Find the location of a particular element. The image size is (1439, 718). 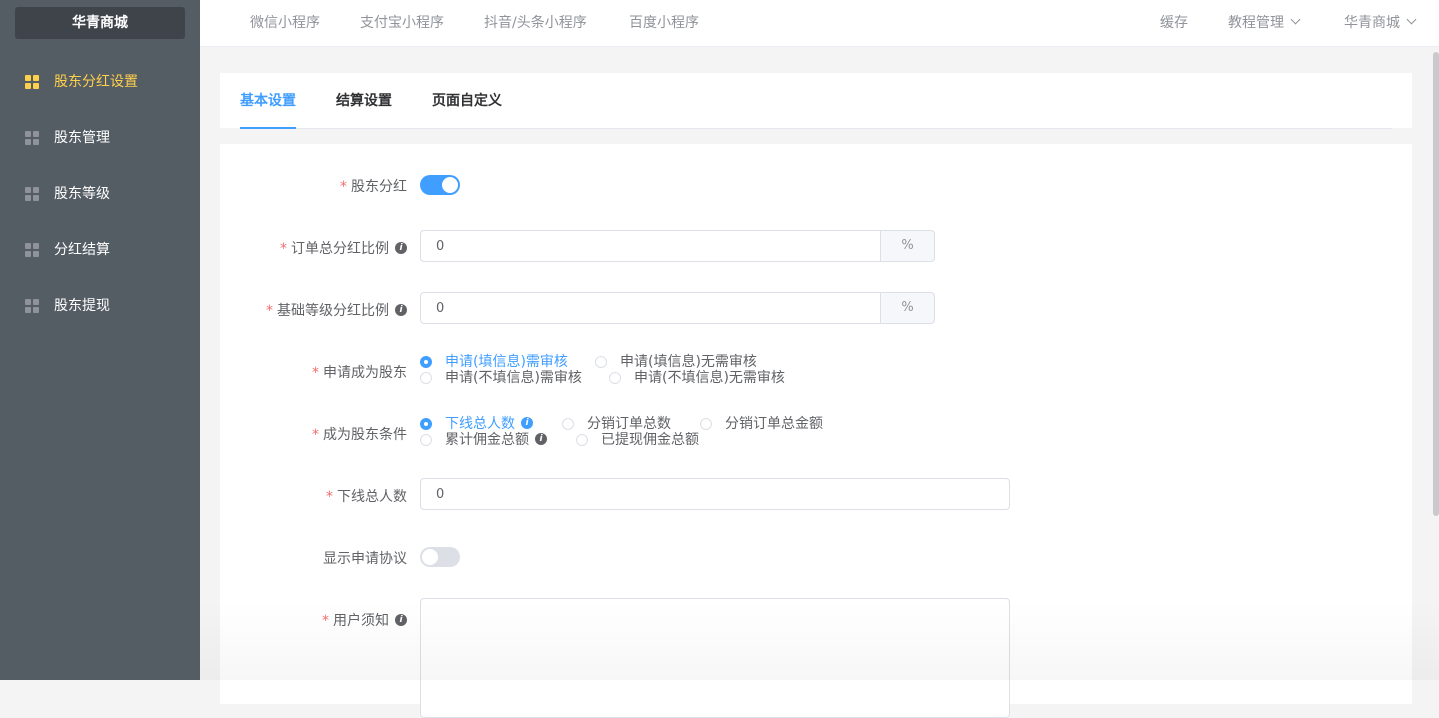

base-ratio-input-group: % is located at coordinates (677, 308).